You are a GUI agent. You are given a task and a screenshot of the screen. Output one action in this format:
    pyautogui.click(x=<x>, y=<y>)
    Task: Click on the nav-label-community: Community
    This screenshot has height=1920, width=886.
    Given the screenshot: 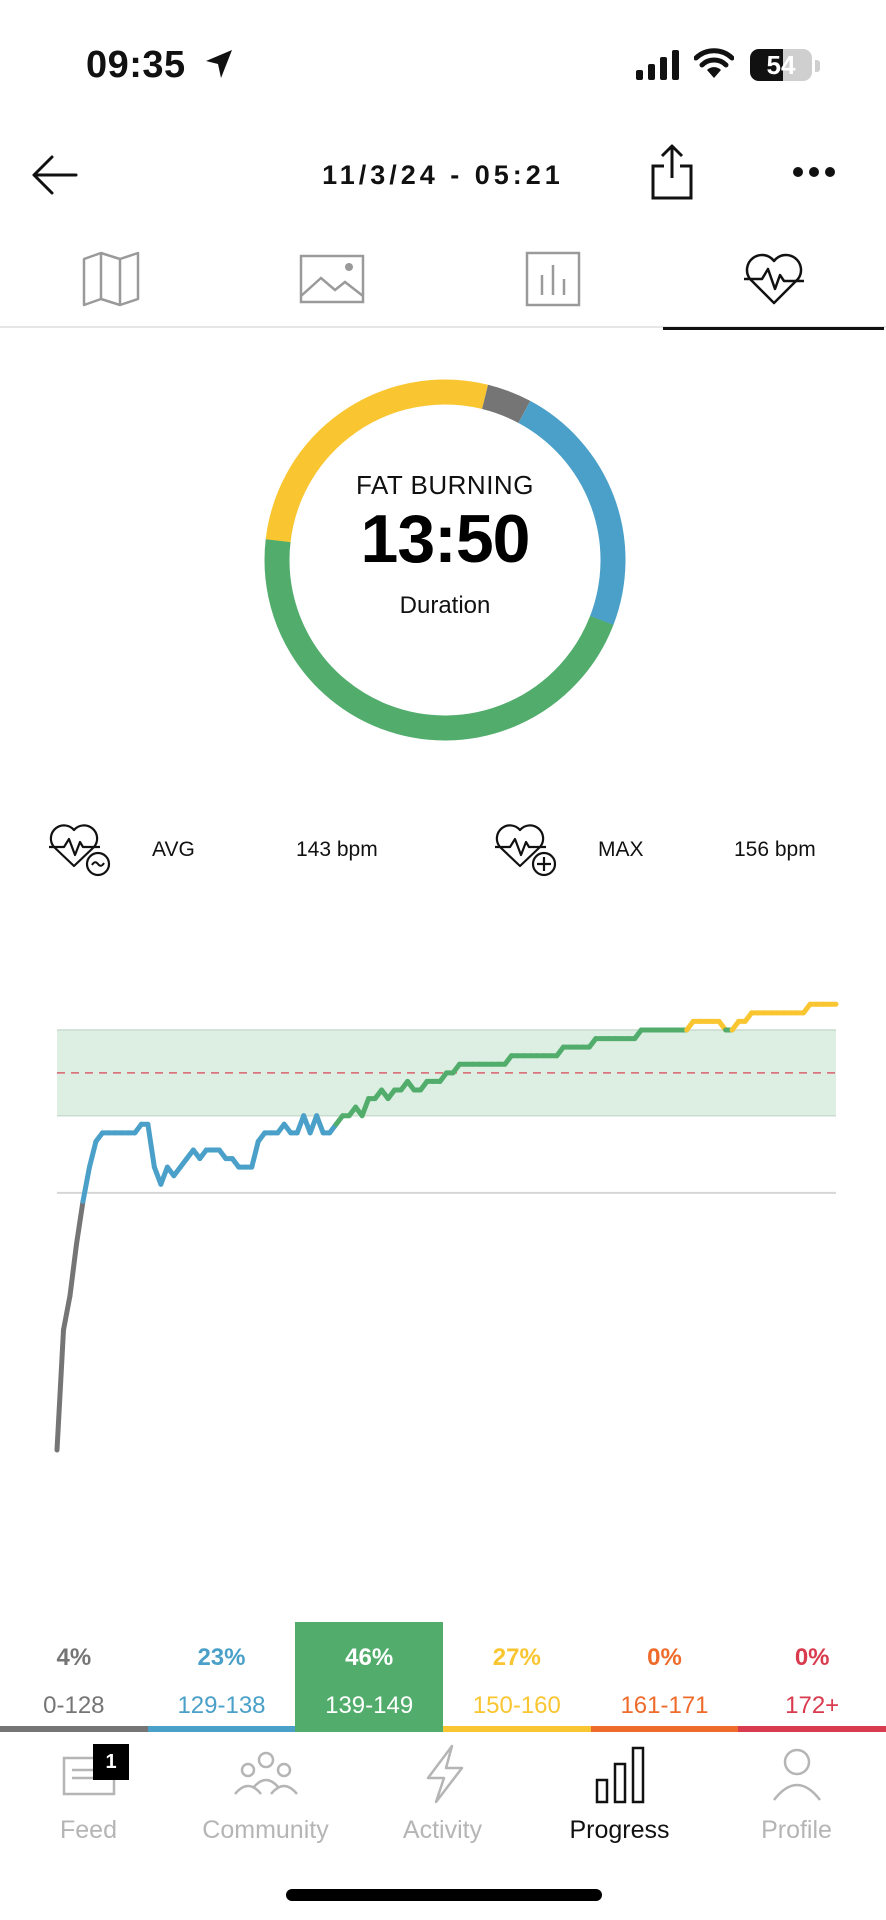 What is the action you would take?
    pyautogui.click(x=265, y=1830)
    